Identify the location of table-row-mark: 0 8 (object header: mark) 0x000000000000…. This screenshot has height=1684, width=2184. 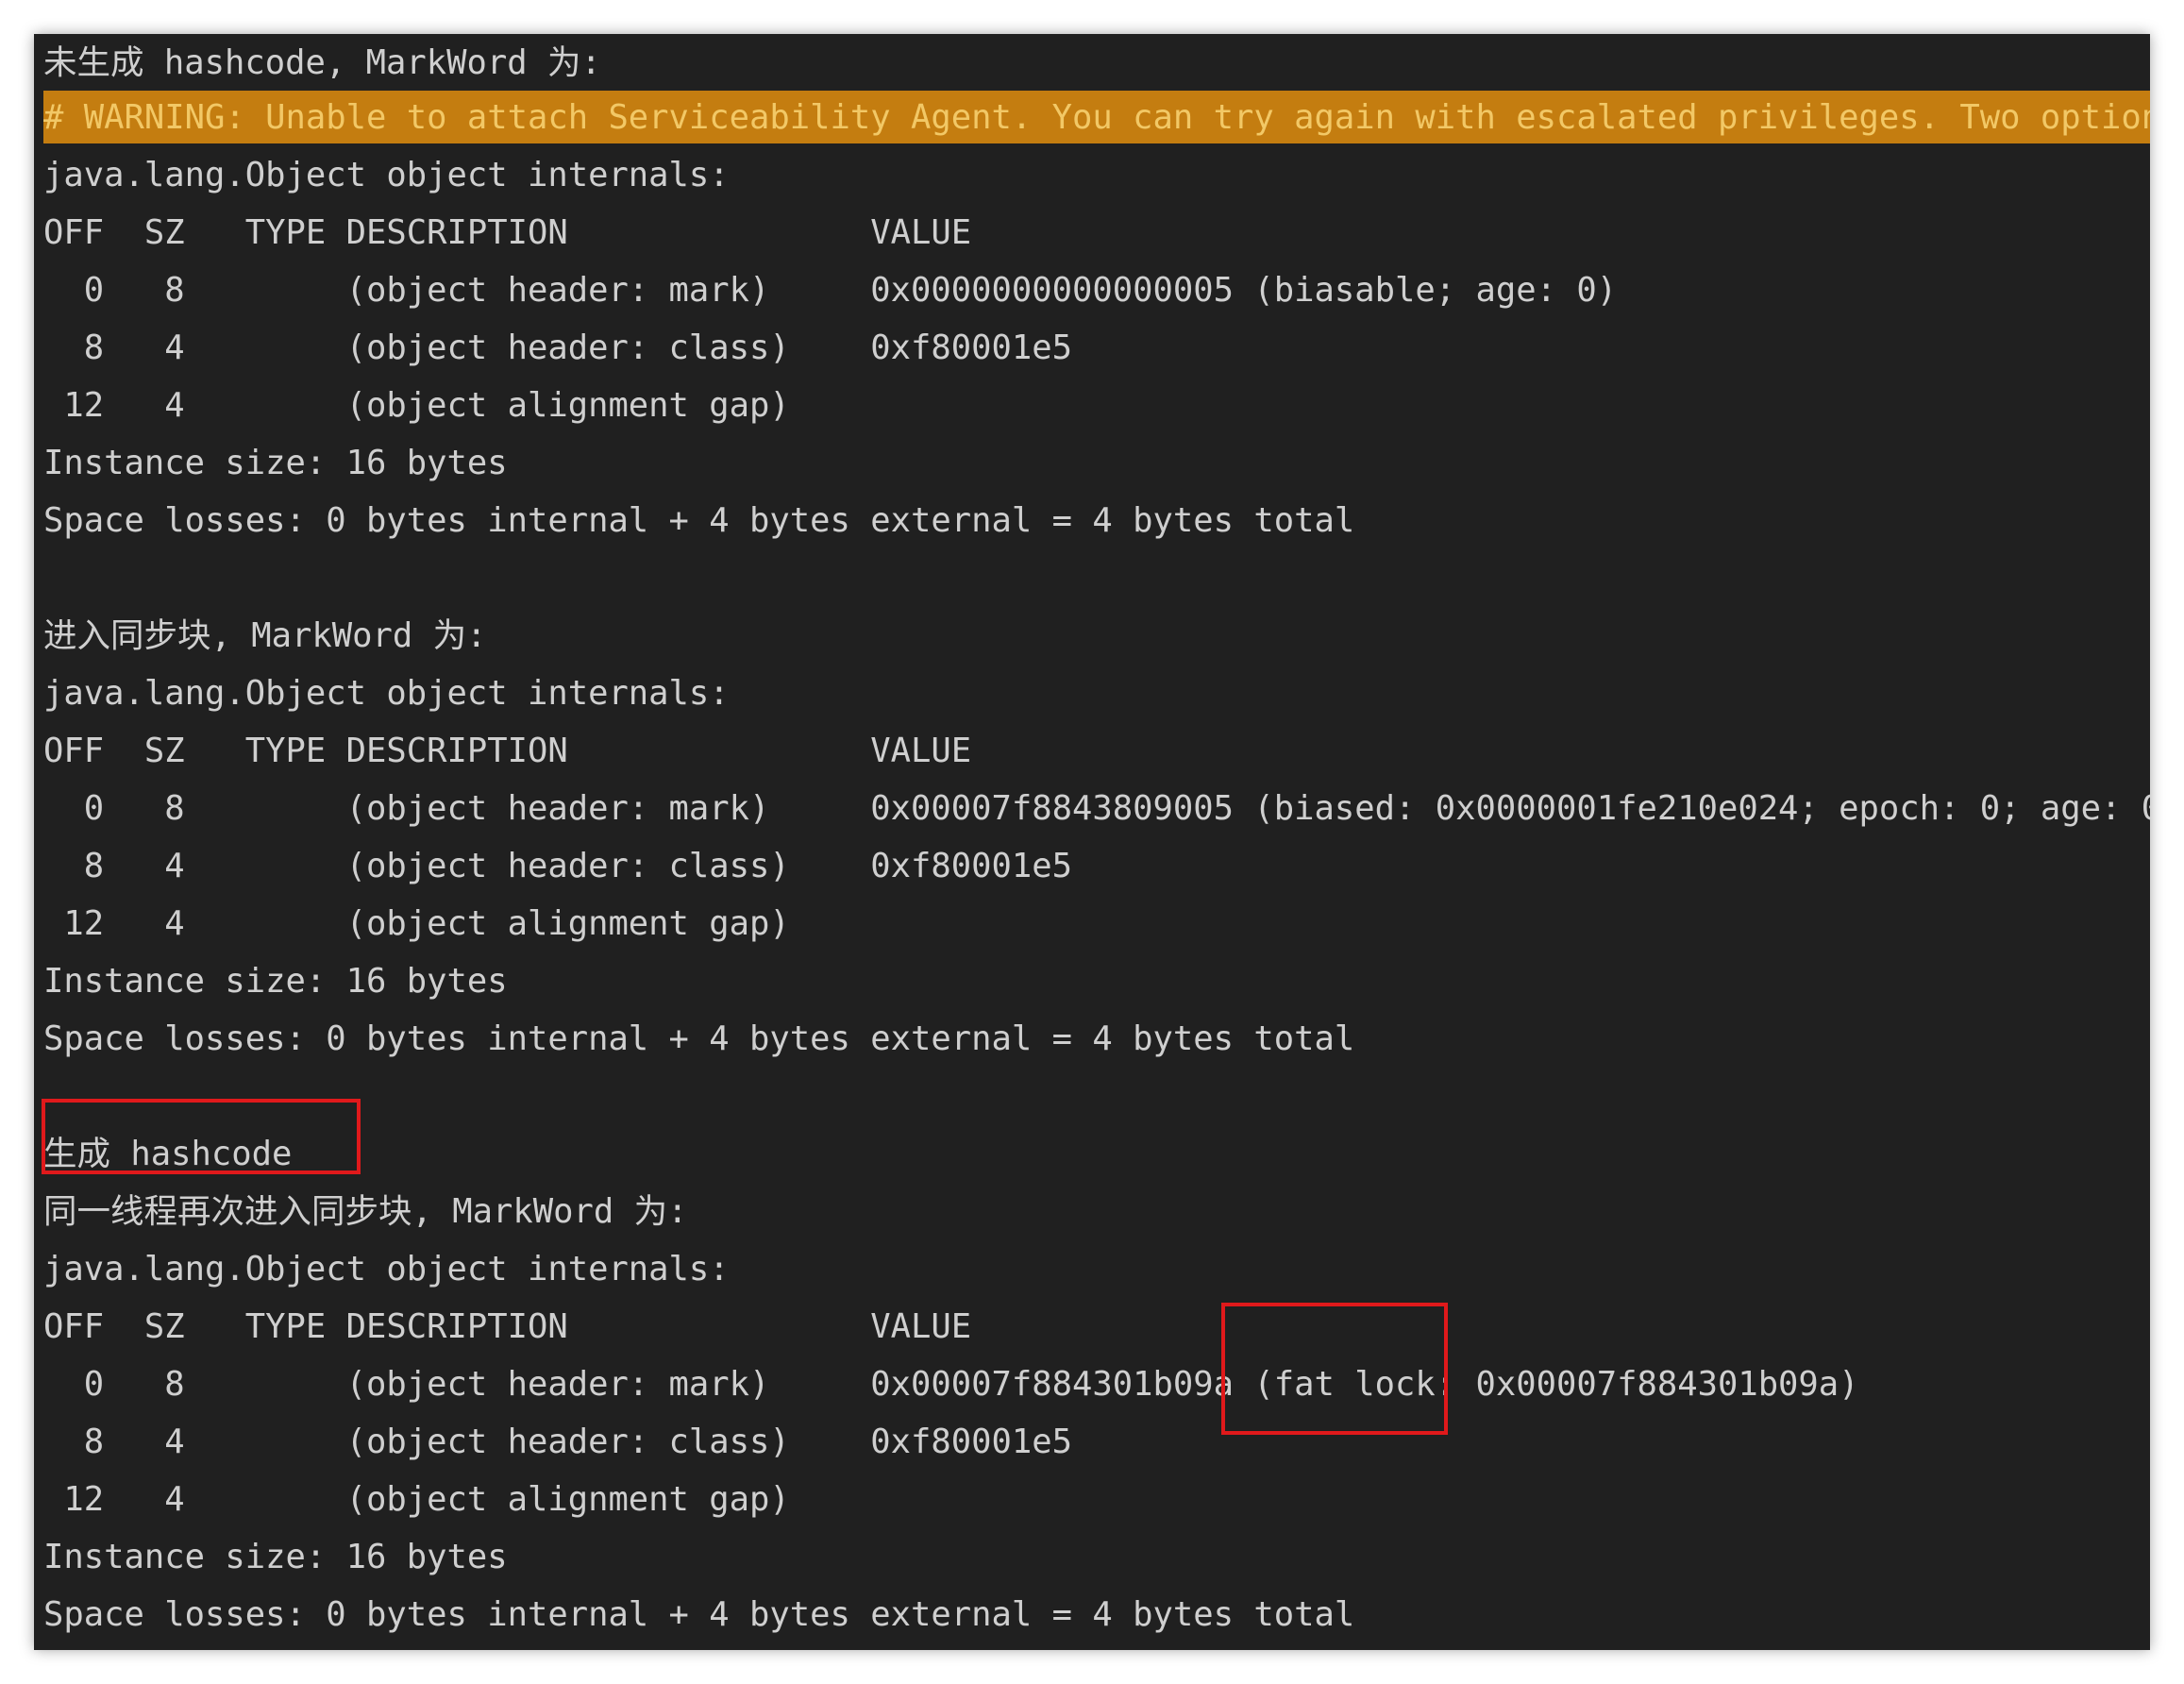
(830, 290).